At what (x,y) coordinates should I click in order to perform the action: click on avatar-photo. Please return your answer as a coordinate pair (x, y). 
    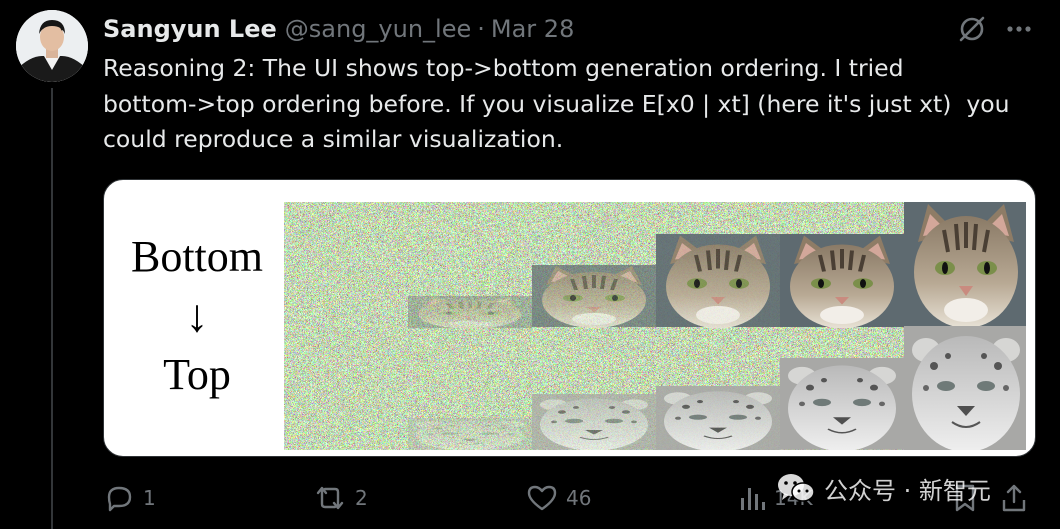
    Looking at the image, I should click on (52, 46).